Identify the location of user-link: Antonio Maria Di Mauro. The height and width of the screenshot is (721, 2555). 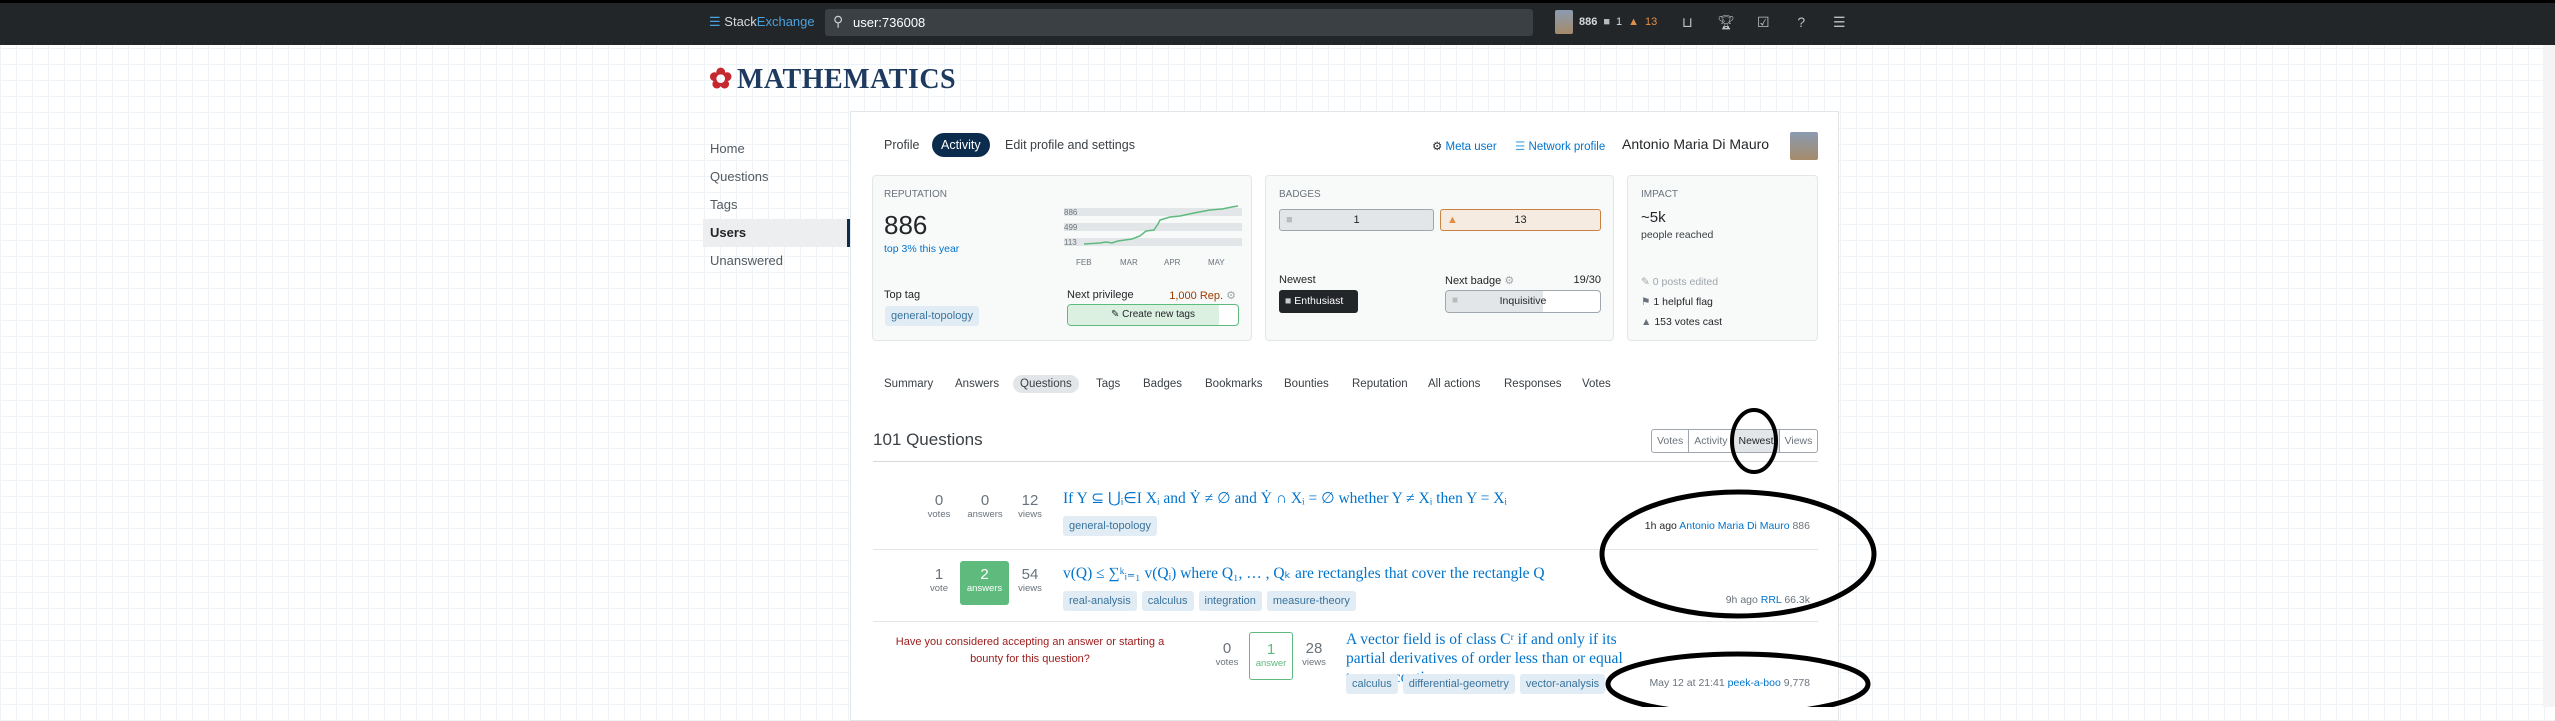
(1734, 526).